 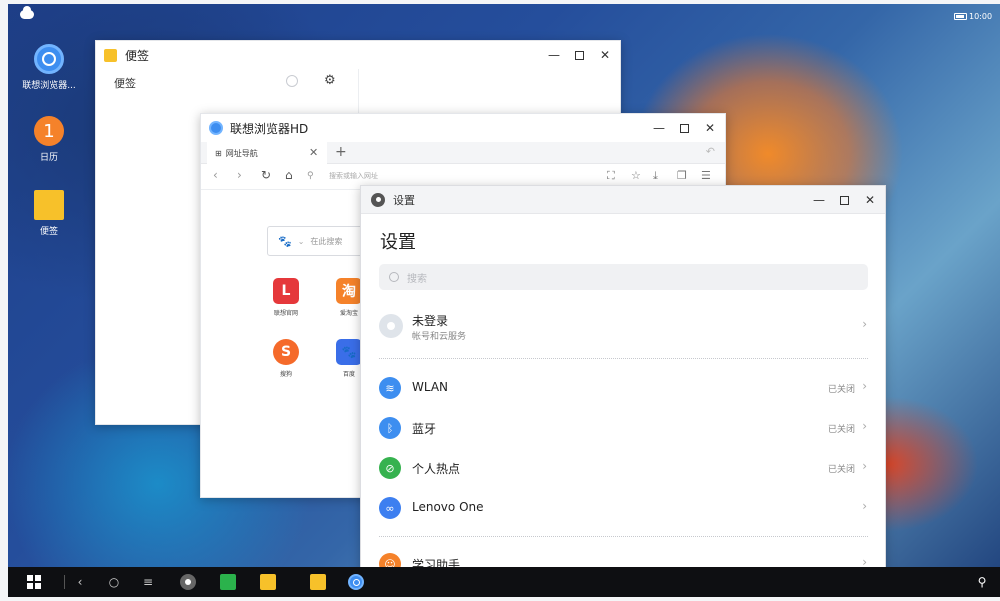 What do you see at coordinates (430, 321) in the screenshot?
I see `row-label: 未登录` at bounding box center [430, 321].